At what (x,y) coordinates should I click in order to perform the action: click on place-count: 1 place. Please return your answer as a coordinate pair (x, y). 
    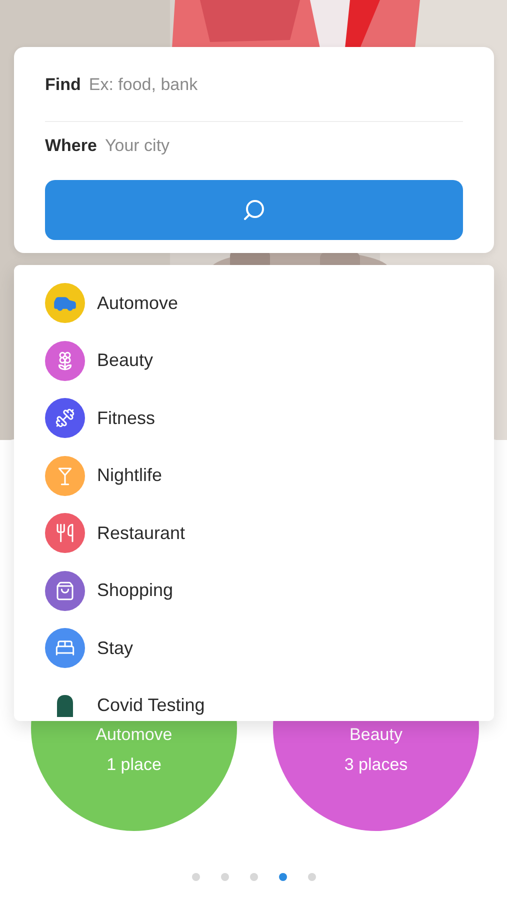
    Looking at the image, I should click on (134, 765).